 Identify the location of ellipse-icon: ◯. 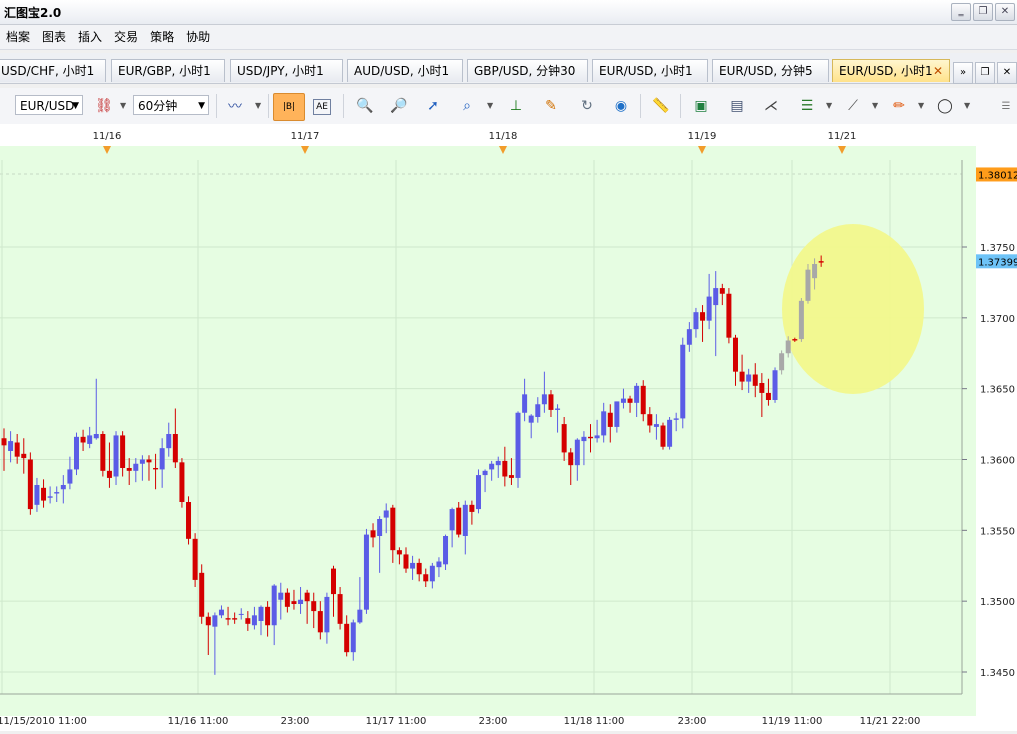
(945, 106).